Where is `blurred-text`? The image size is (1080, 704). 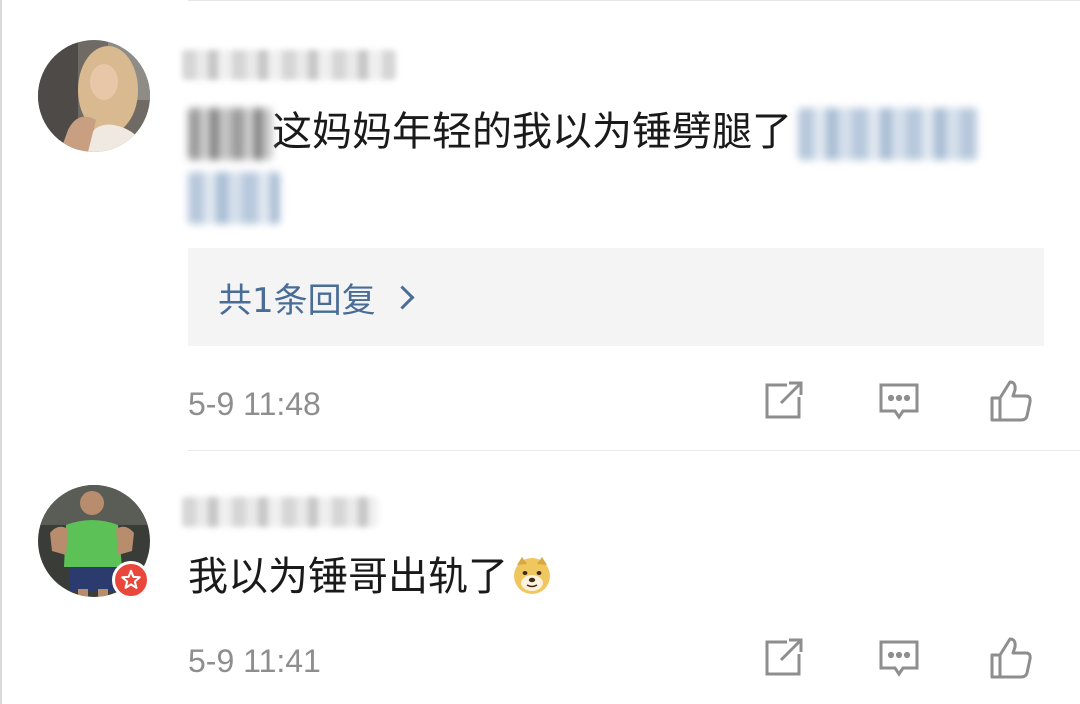
blurred-text is located at coordinates (230, 134).